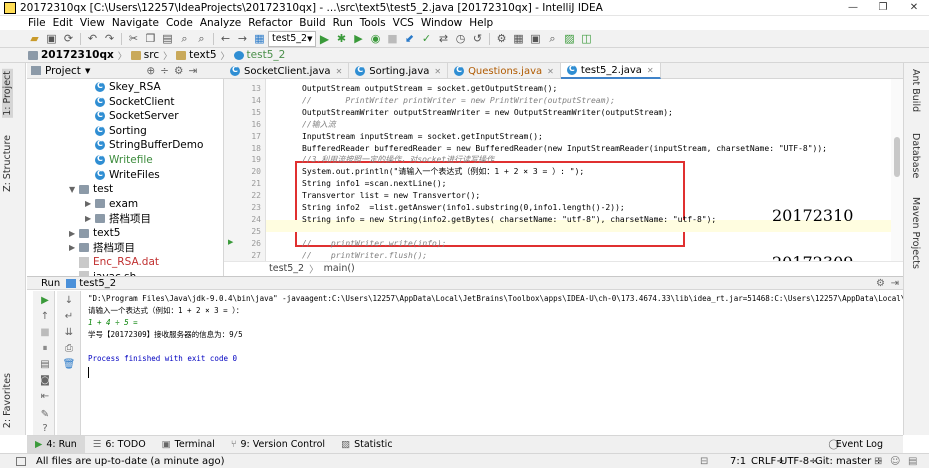  Describe the element at coordinates (259, 55) in the screenshot. I see `nav-crumb: test5_2` at that location.